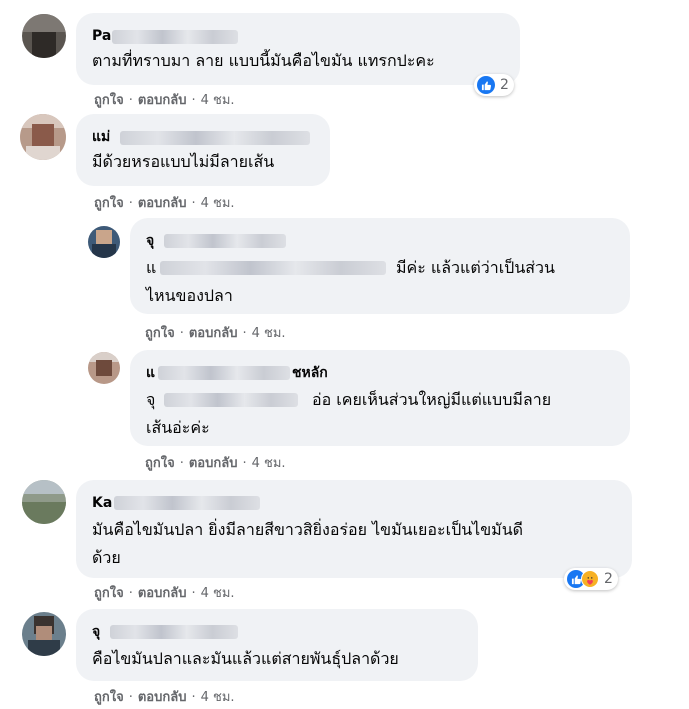 The image size is (689, 709). What do you see at coordinates (203, 150) in the screenshot?
I see `comment-bubble: แม่ มีด้วยหรอแบบไม่มีลายเส้น` at bounding box center [203, 150].